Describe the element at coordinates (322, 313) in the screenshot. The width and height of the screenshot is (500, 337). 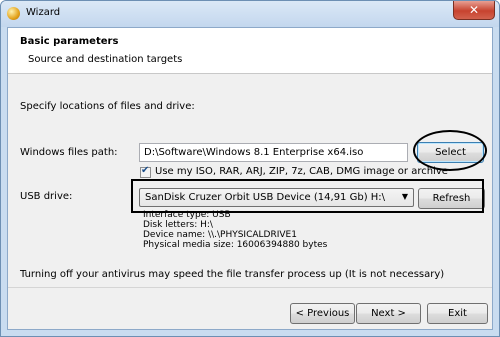
I see `previous-button: < Previous` at that location.